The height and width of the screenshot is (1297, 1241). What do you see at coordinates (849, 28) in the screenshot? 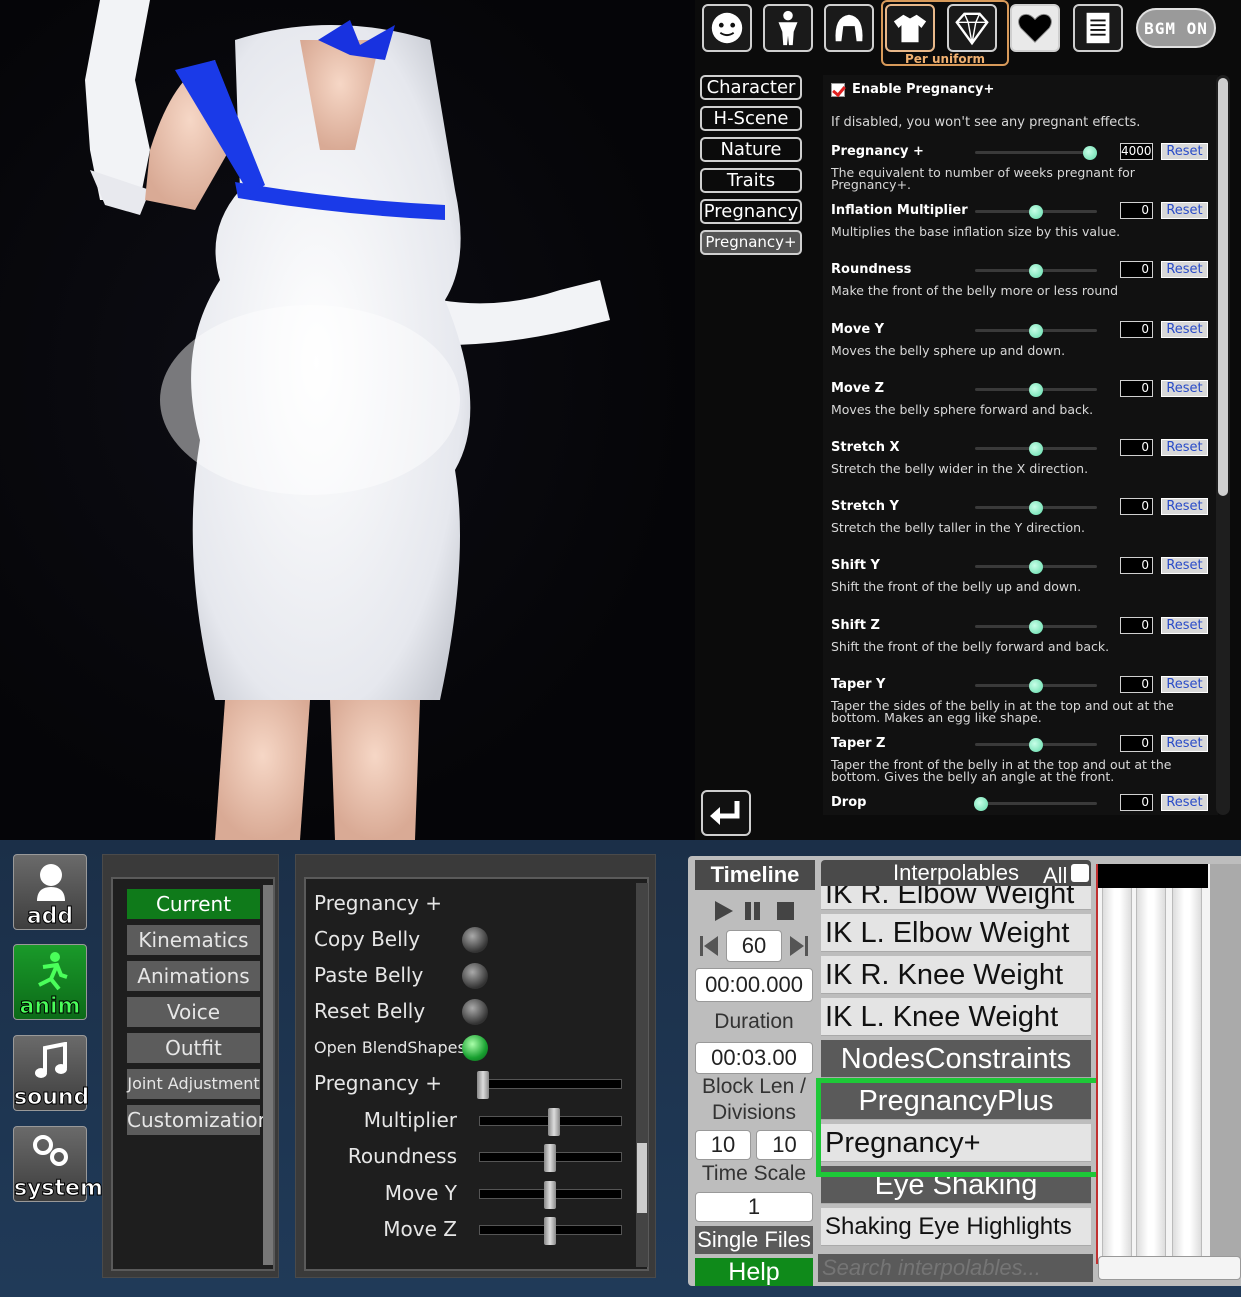
I see `hair-category-button` at bounding box center [849, 28].